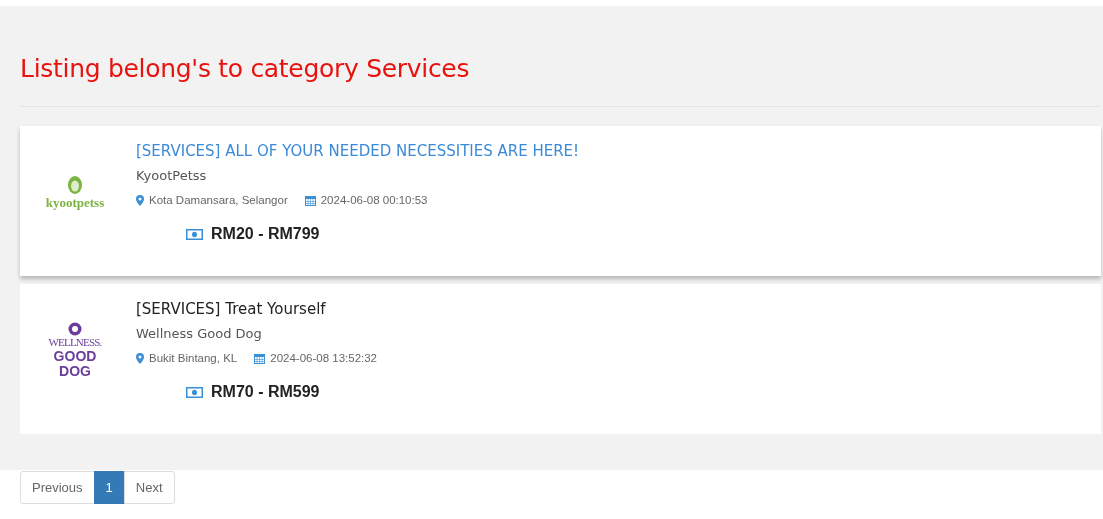 This screenshot has height=519, width=1103. I want to click on page-button: Previous, so click(57, 487).